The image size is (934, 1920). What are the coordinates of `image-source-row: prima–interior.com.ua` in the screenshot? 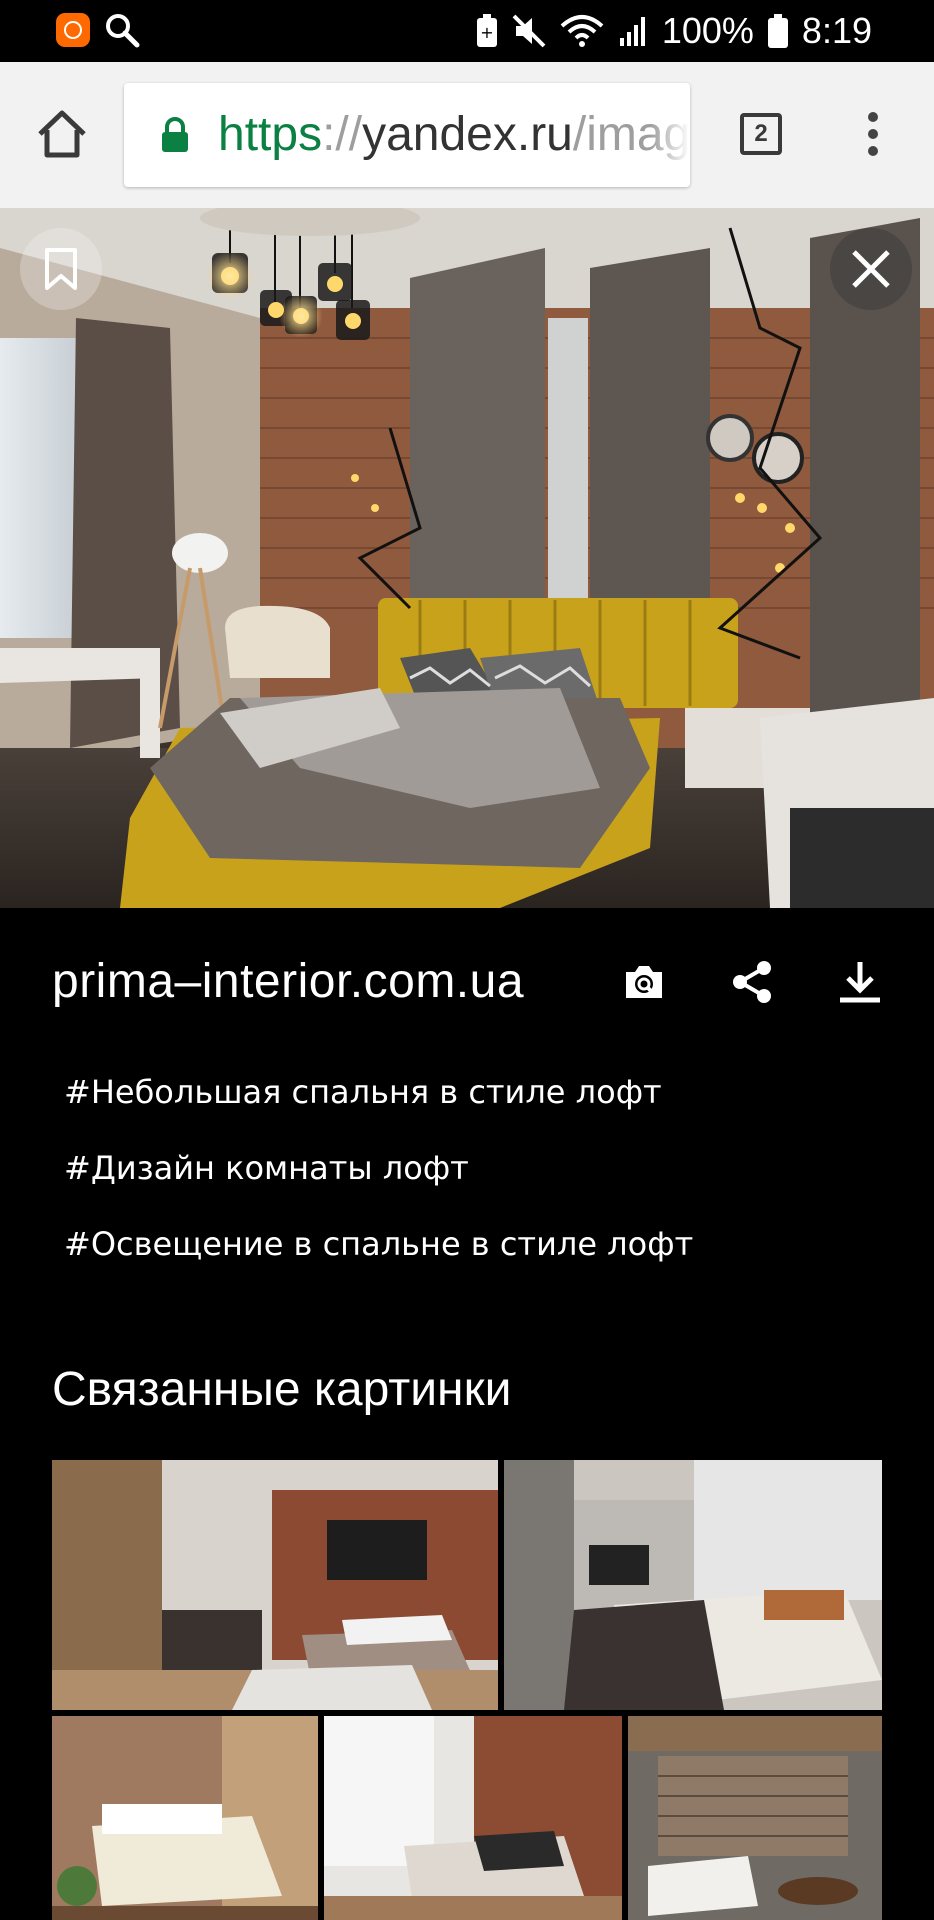 It's located at (472, 983).